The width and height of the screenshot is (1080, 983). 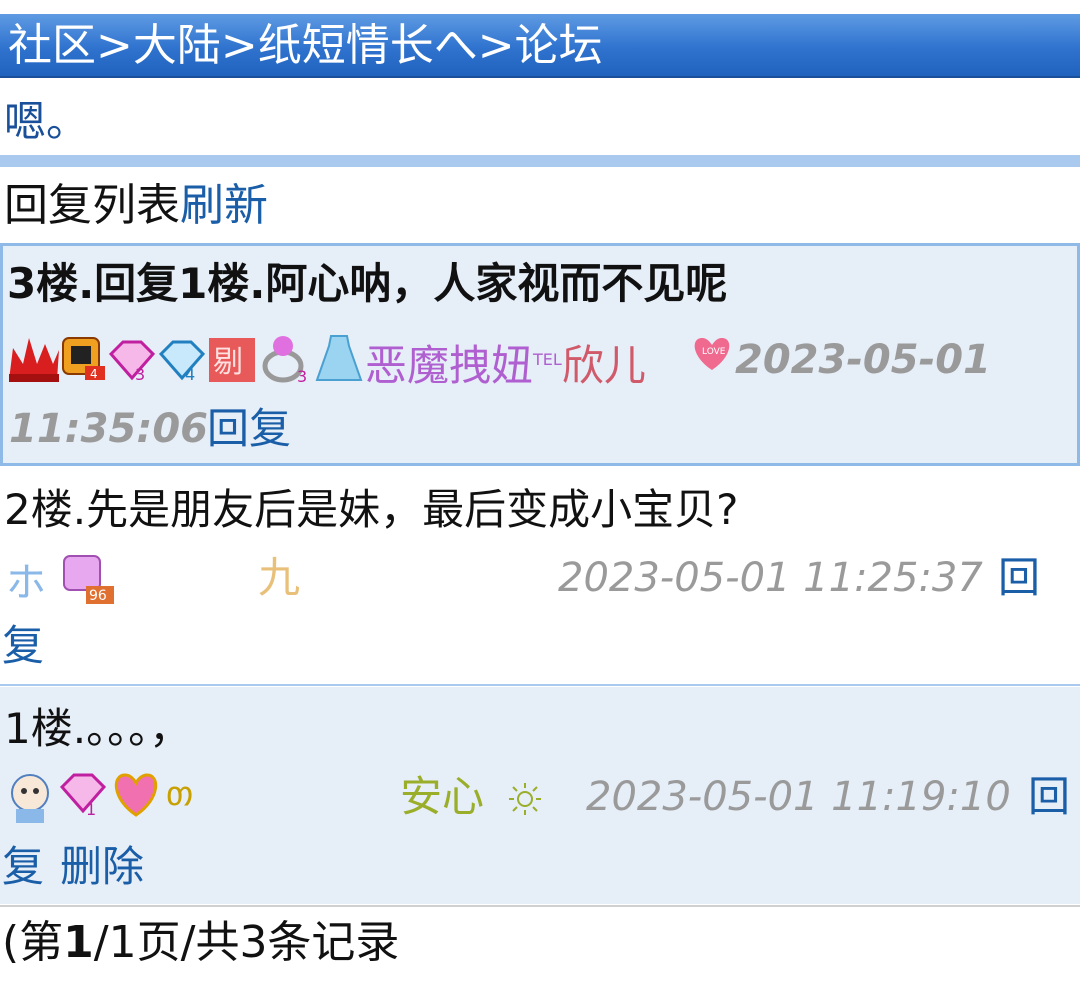 I want to click on divider, so click(x=540, y=161).